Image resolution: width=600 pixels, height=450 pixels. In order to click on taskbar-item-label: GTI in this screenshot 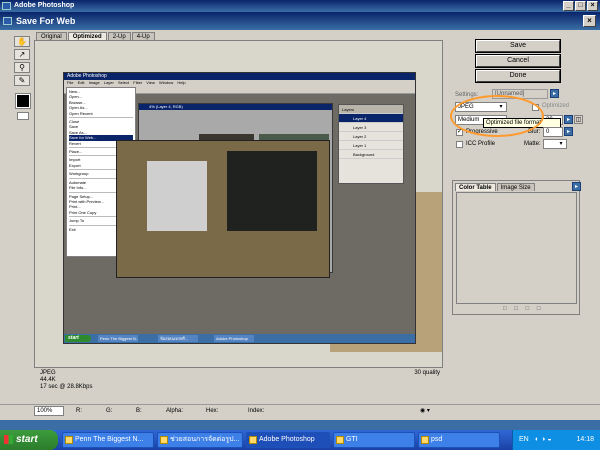, I will do `click(352, 439)`.